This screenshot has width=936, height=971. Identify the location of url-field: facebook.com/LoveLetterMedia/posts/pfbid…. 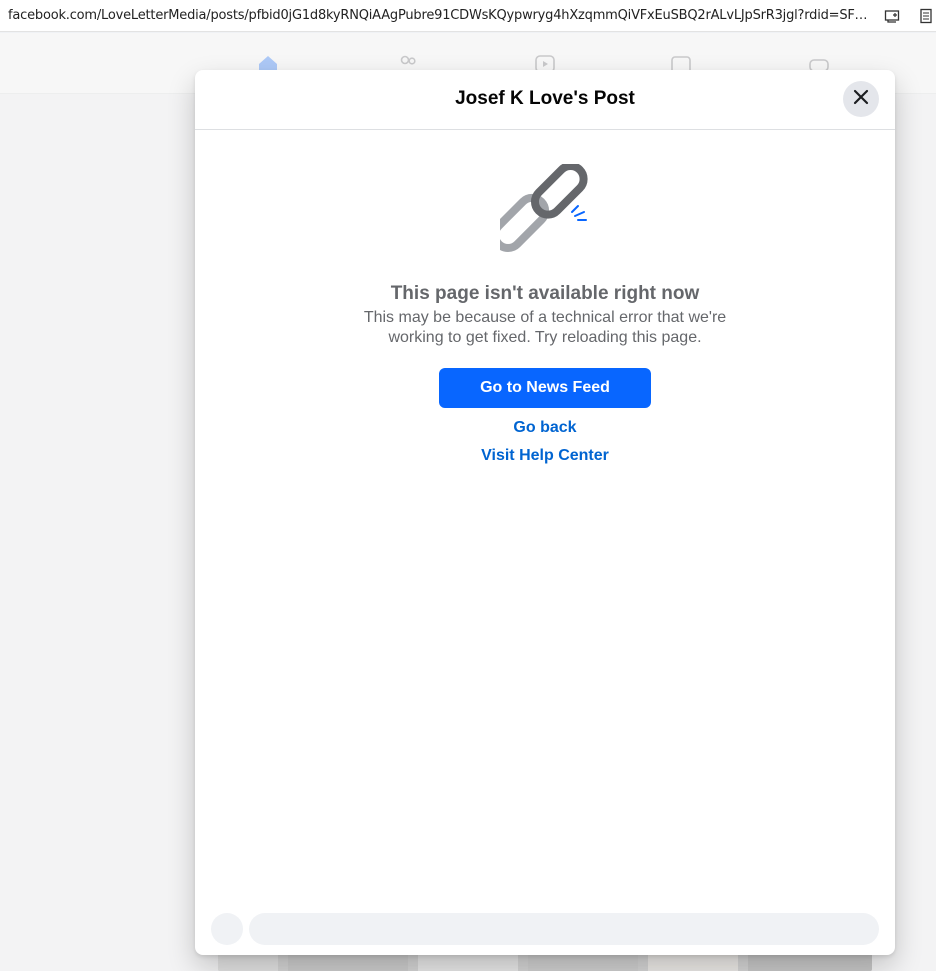
(440, 16).